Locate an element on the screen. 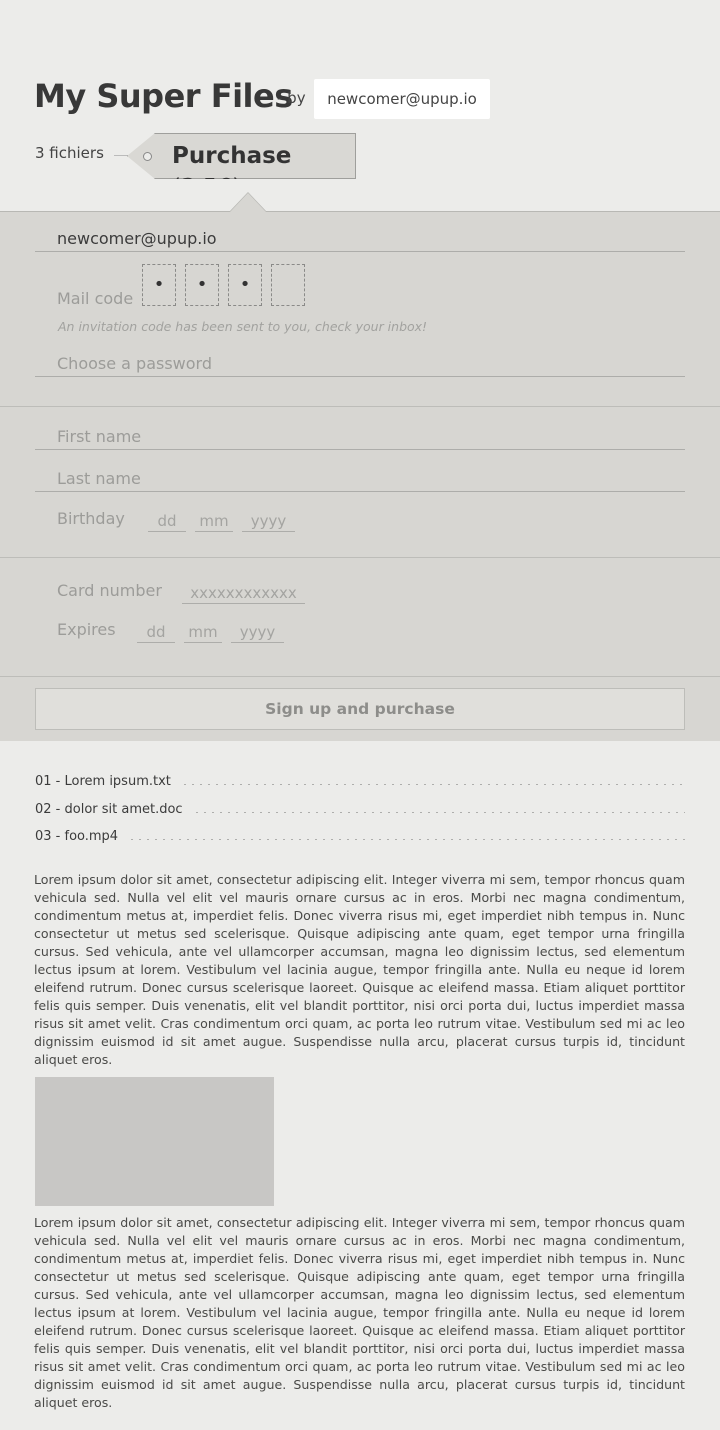 This screenshot has width=720, height=1430. mail-code-label: Mail code is located at coordinates (95, 298).